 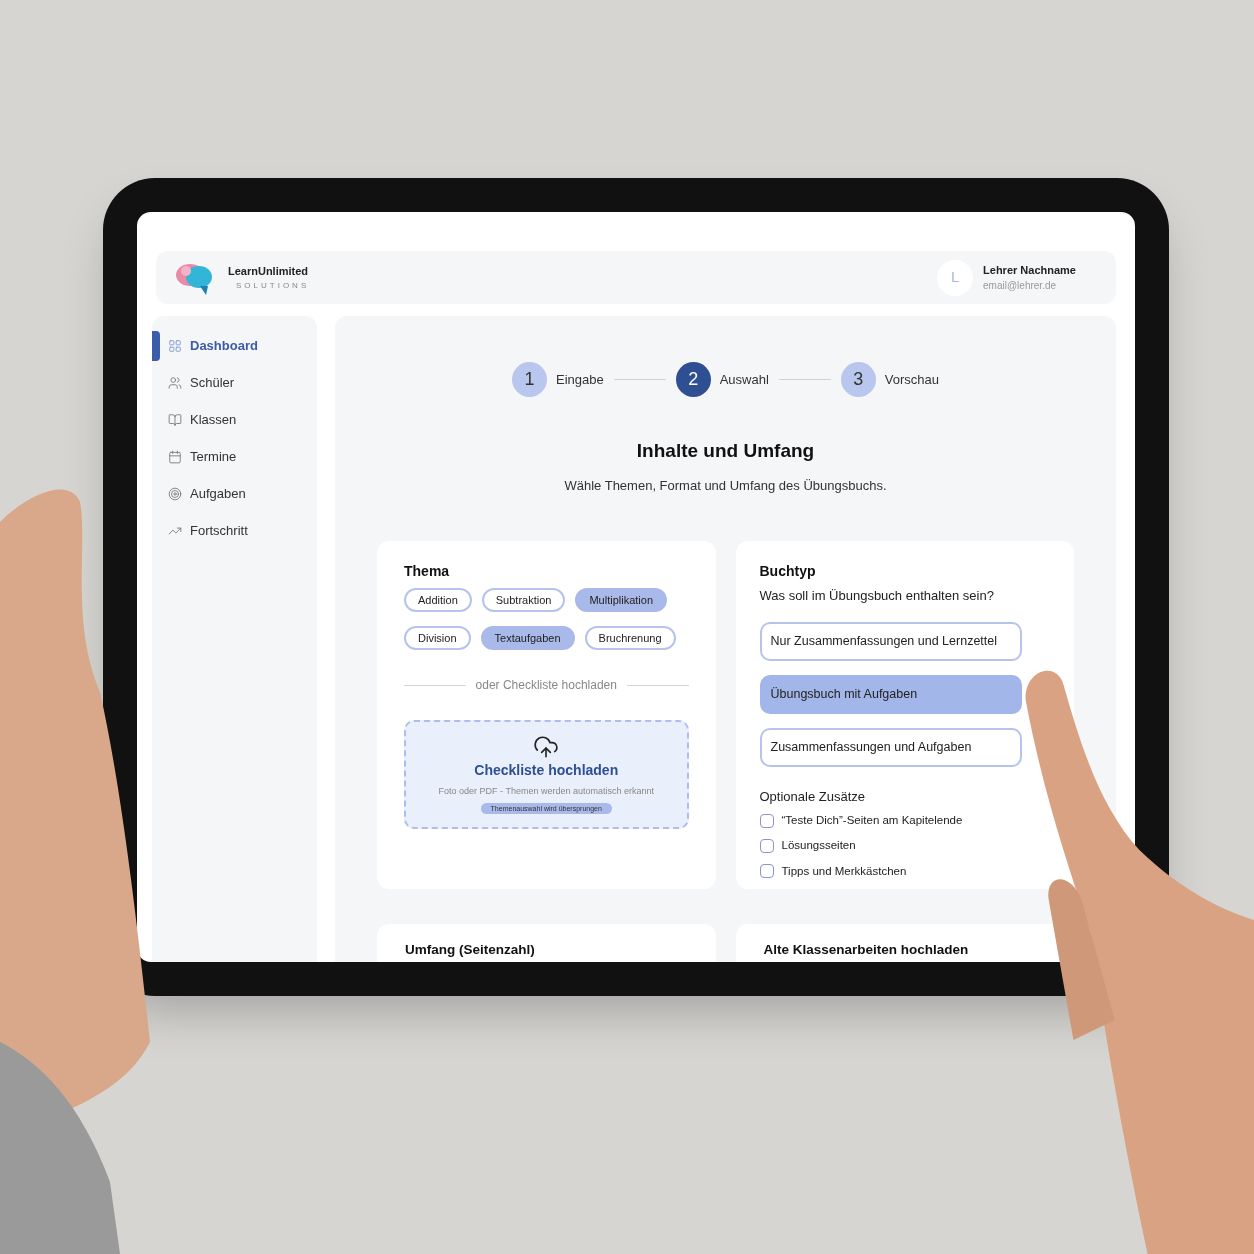 What do you see at coordinates (208, 530) in the screenshot?
I see `sidebar-item: Fortschritt` at bounding box center [208, 530].